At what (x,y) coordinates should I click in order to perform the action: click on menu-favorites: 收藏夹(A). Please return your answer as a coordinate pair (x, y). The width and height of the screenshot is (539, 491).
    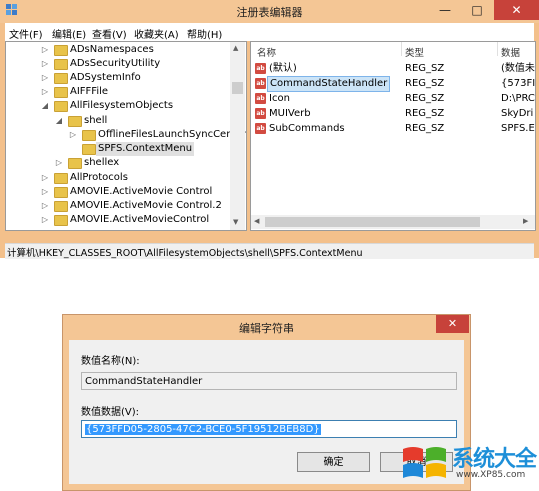
    Looking at the image, I should click on (156, 33).